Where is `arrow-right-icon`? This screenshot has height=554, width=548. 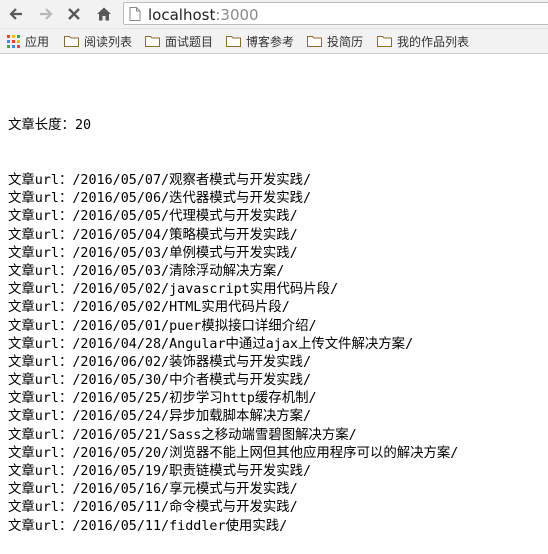
arrow-right-icon is located at coordinates (46, 14).